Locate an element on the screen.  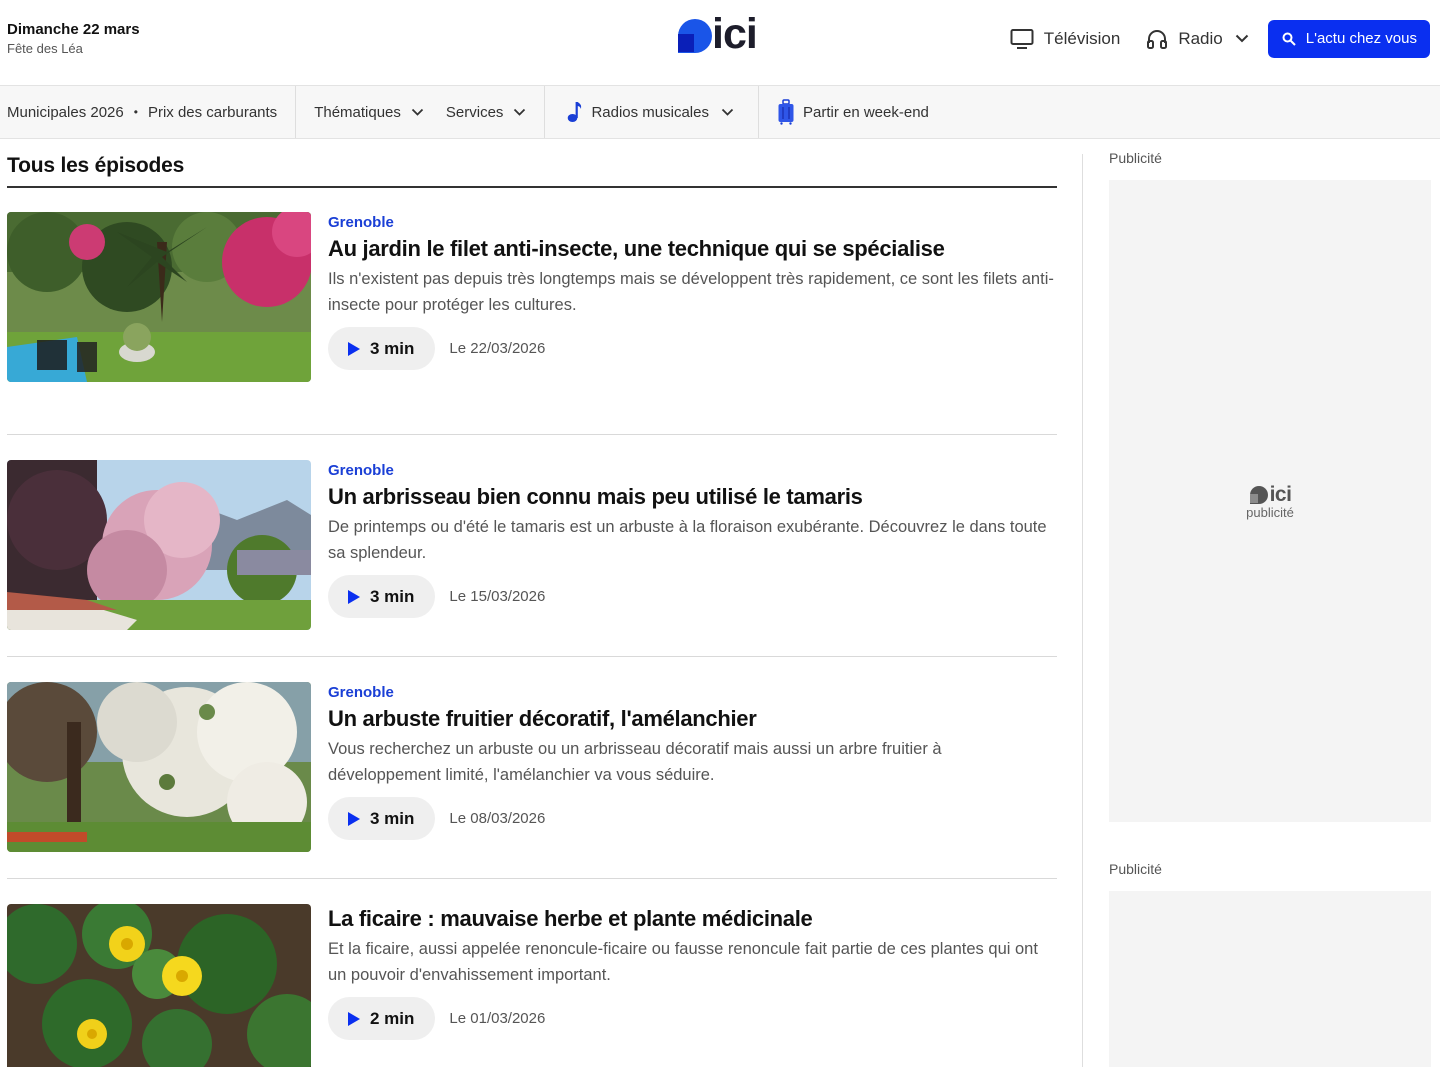
nav-television-label: Télévision is located at coordinates (1082, 38).